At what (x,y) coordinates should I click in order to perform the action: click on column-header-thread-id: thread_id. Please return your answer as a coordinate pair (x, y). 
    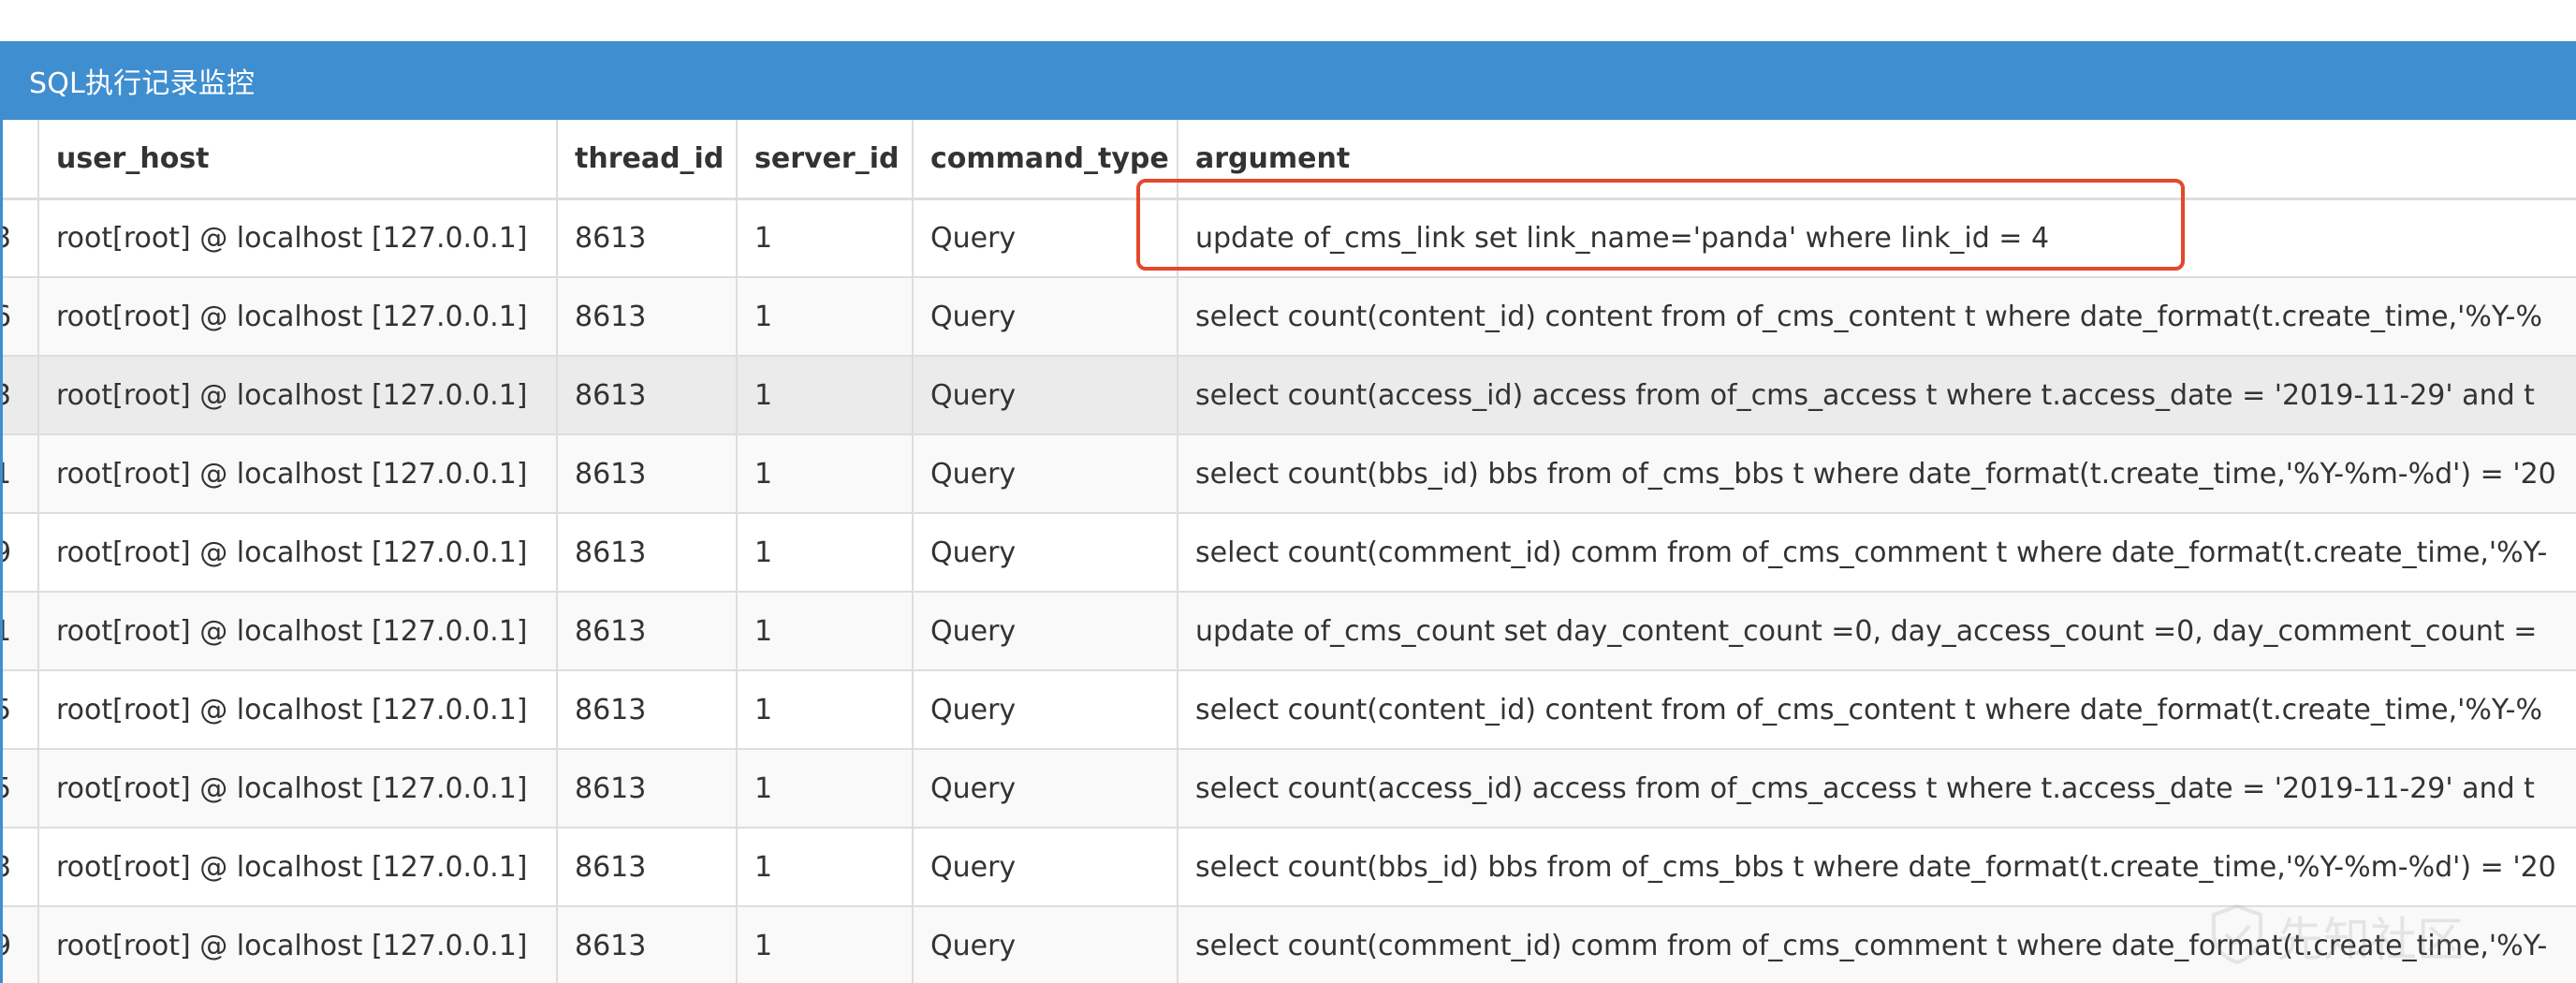
    Looking at the image, I should click on (647, 160).